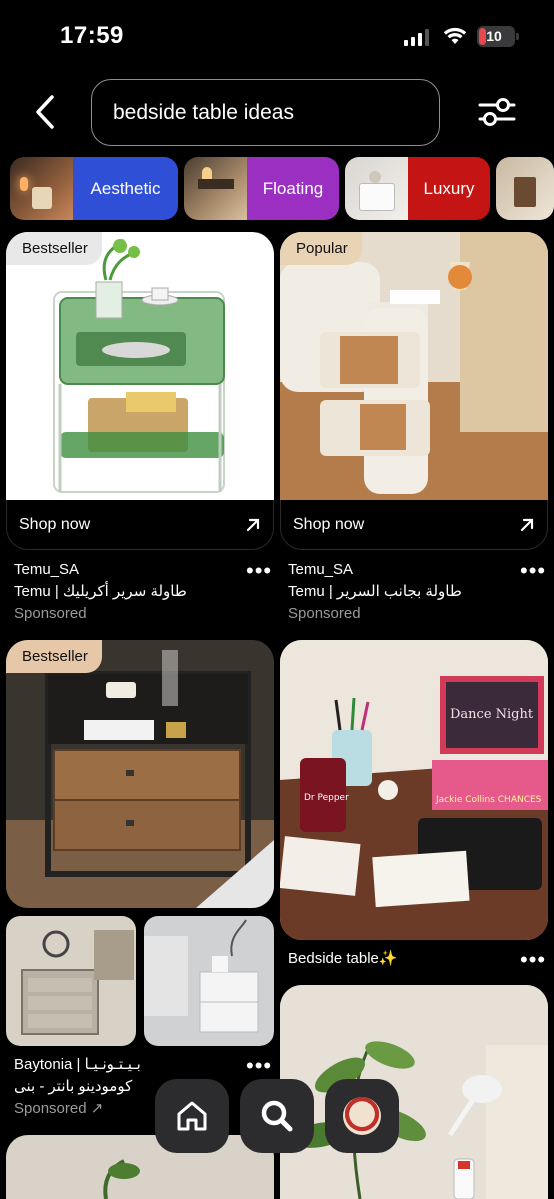  I want to click on pin-plant-partial, so click(140, 1167).